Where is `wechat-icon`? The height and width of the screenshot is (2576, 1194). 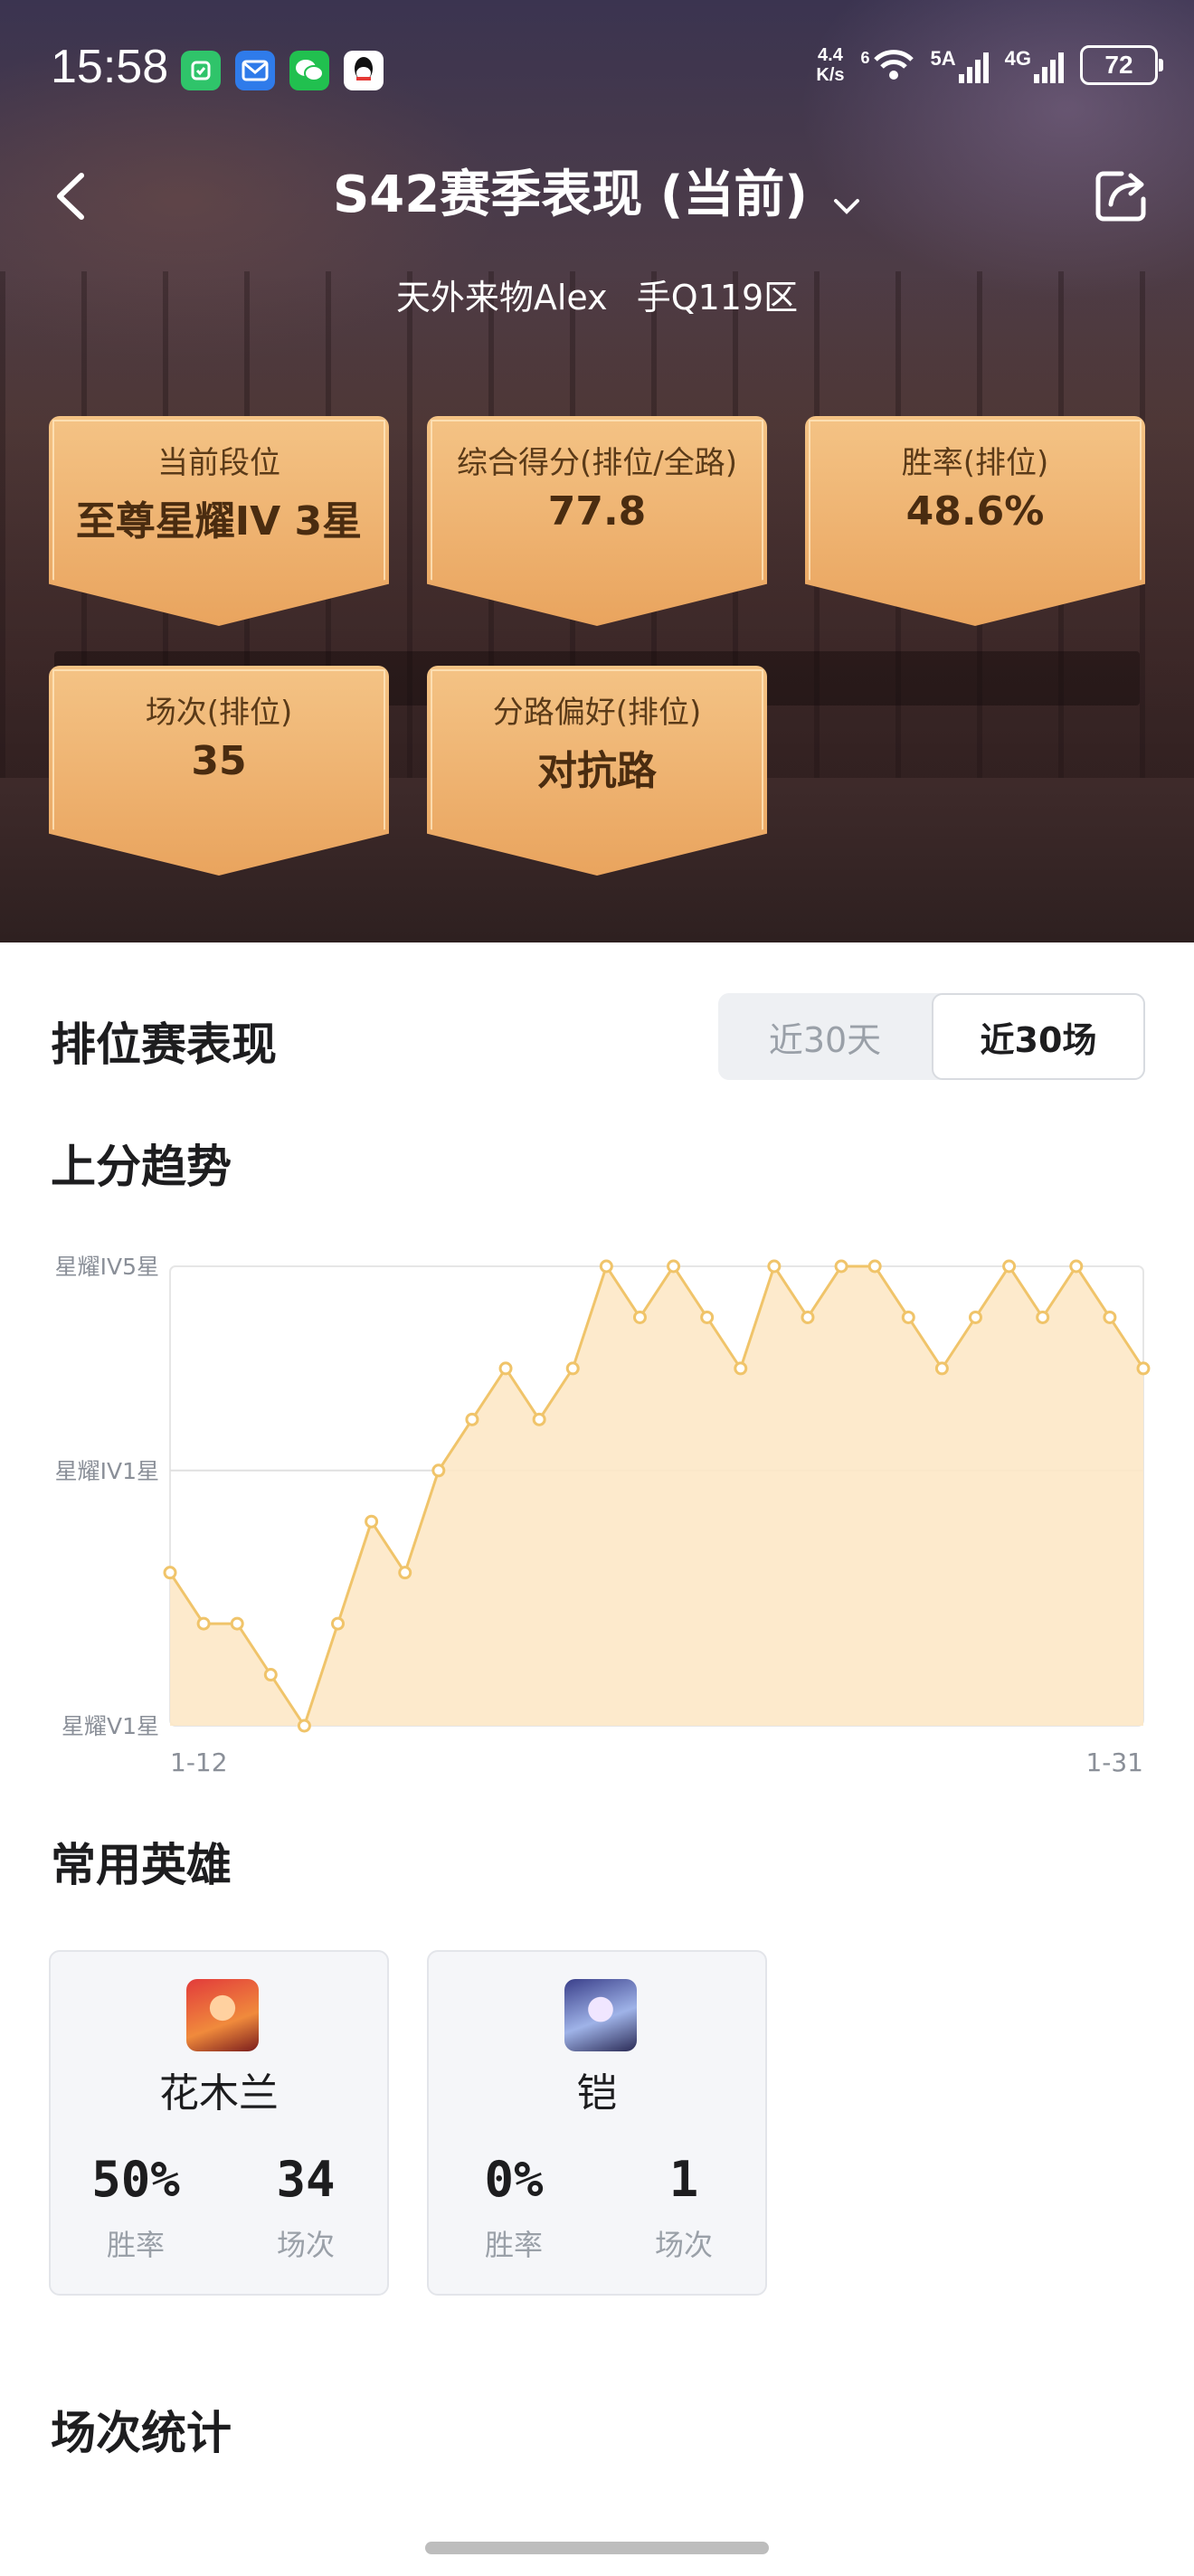 wechat-icon is located at coordinates (309, 70).